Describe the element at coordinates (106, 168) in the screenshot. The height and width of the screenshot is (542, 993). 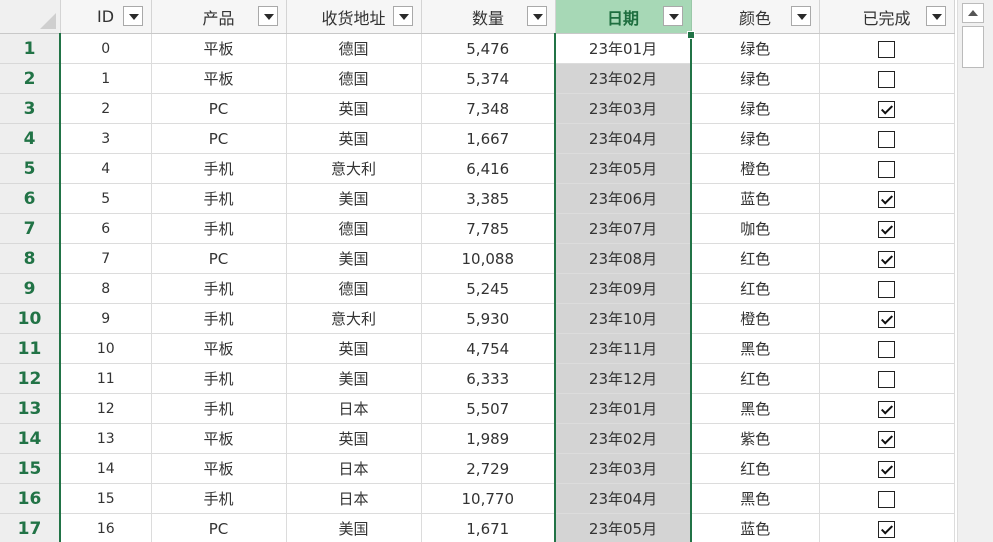
I see `cell-id: 4` at that location.